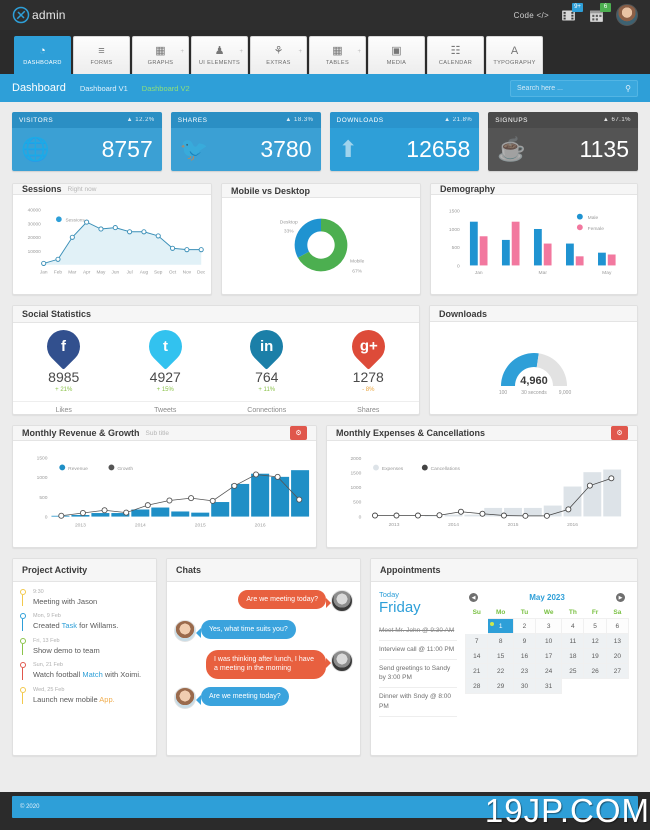  I want to click on nav-tab-graphs: ▦ GRAPHS +, so click(160, 55).